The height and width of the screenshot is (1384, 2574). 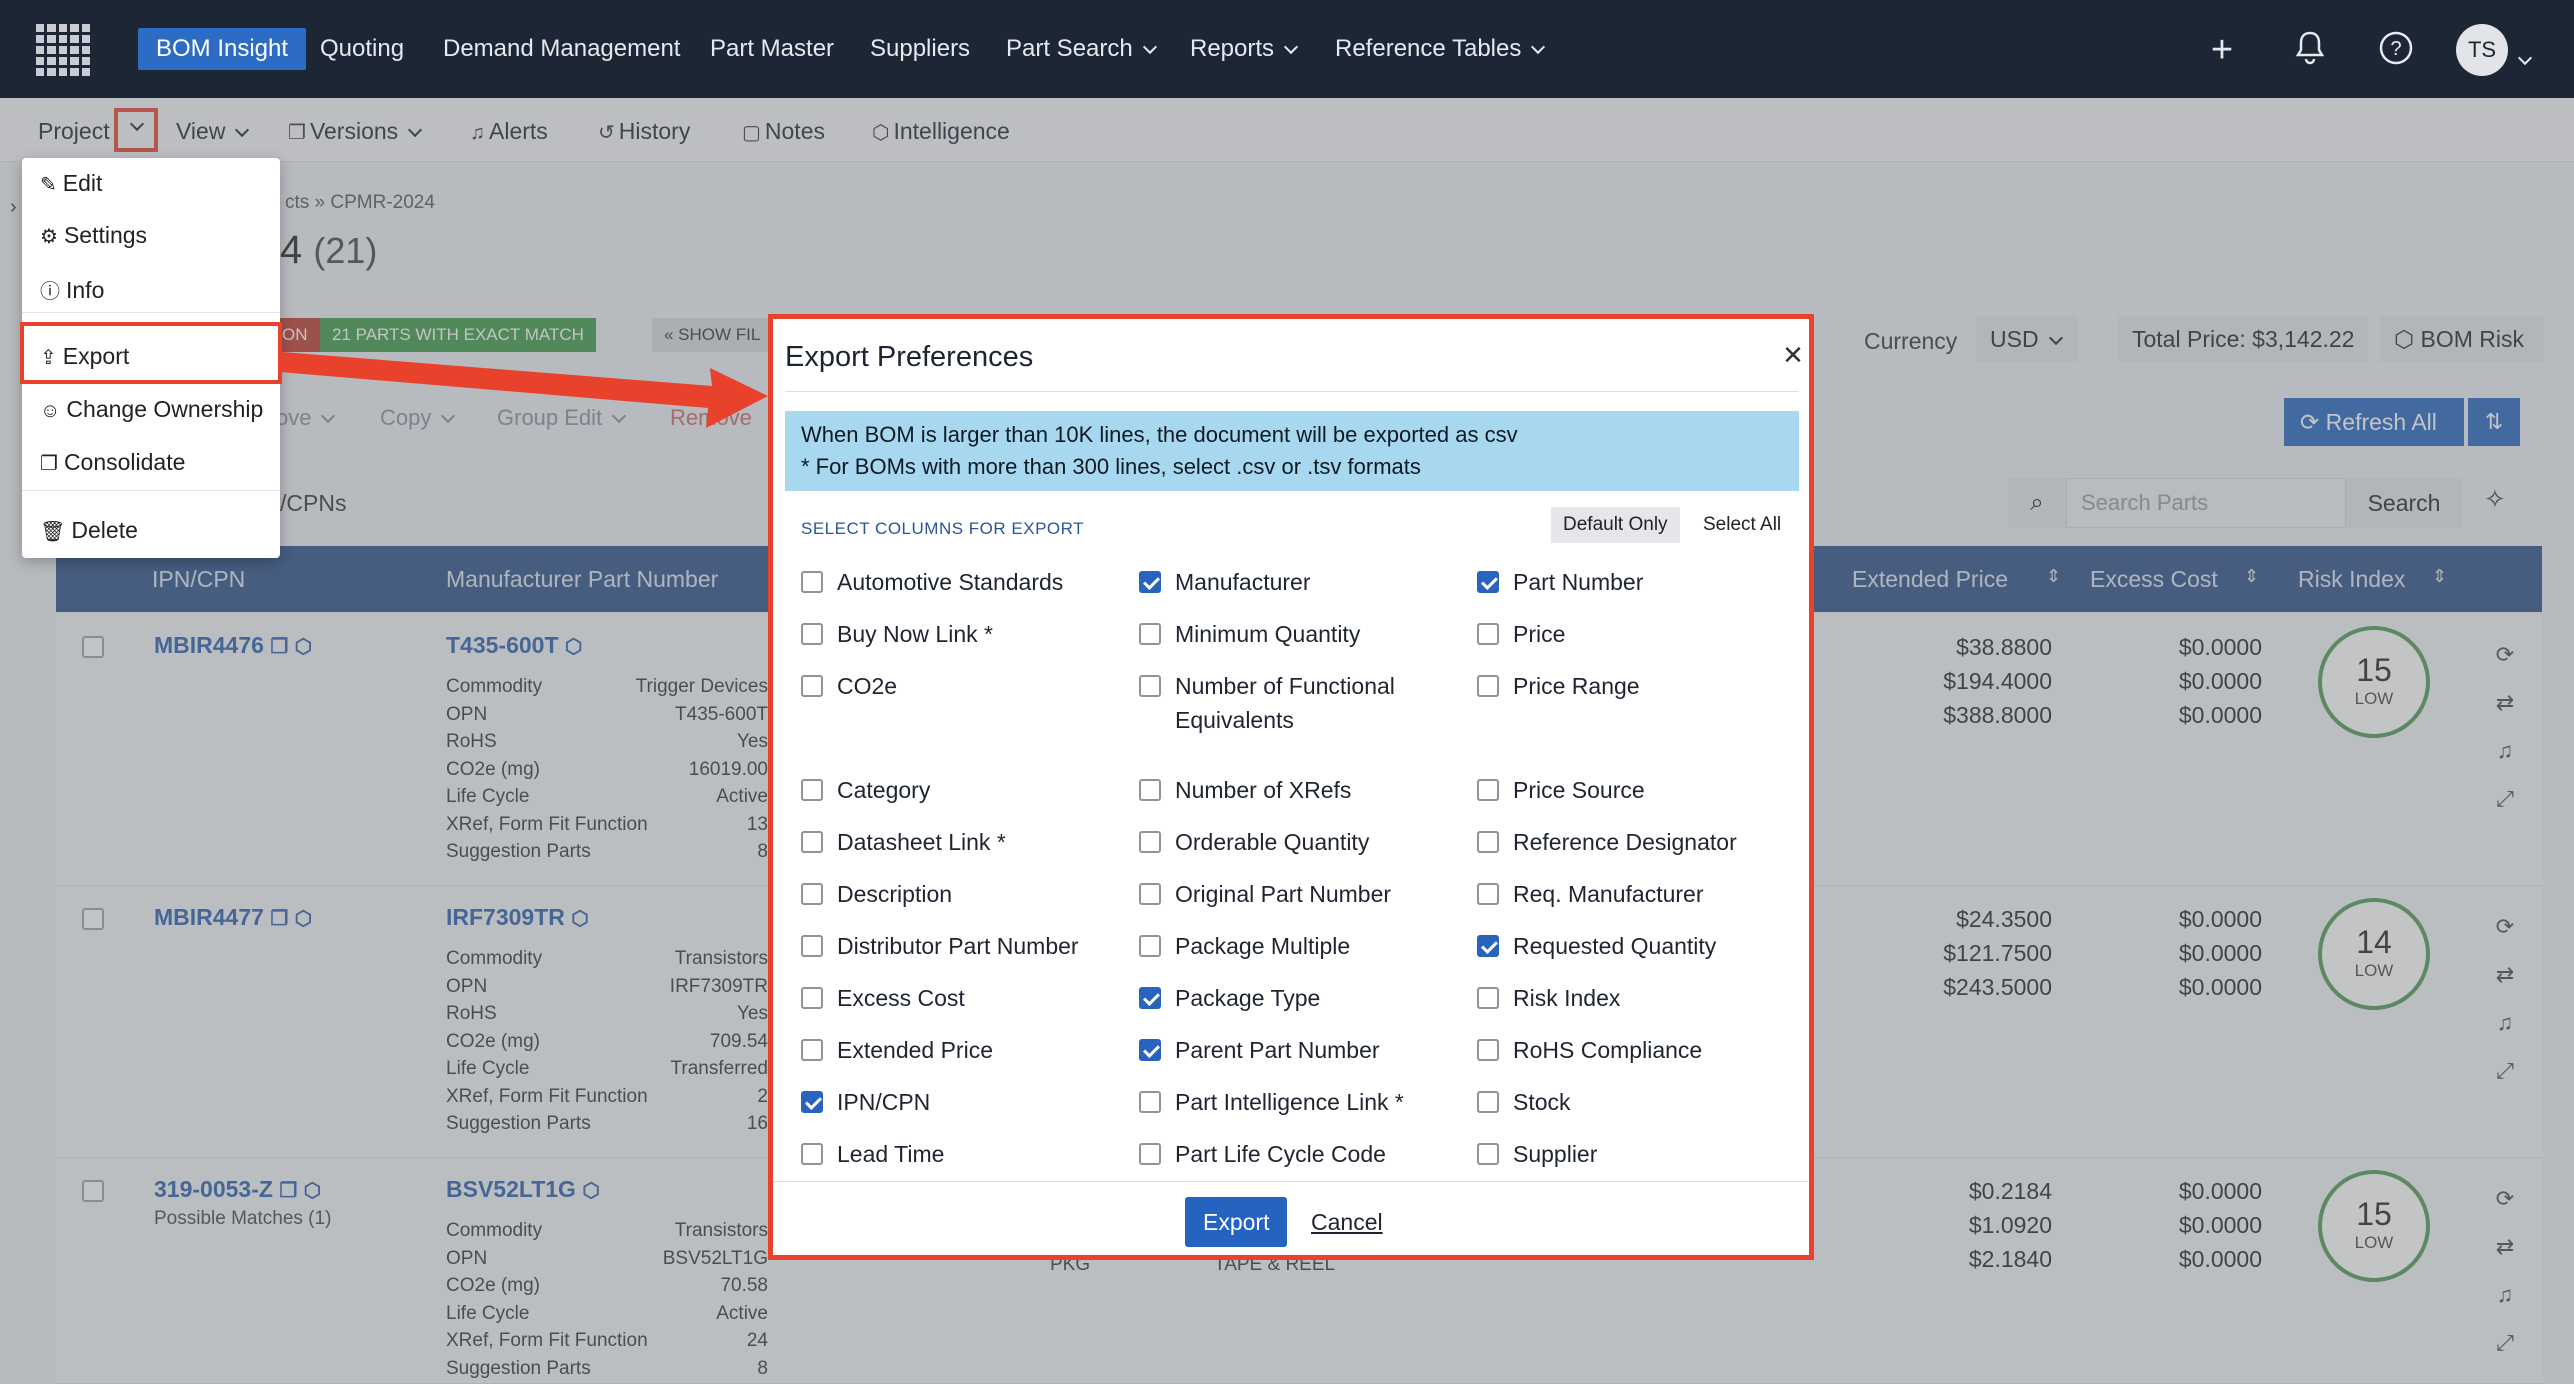 I want to click on menu-item-settings: ⚙ Settings, so click(x=93, y=235).